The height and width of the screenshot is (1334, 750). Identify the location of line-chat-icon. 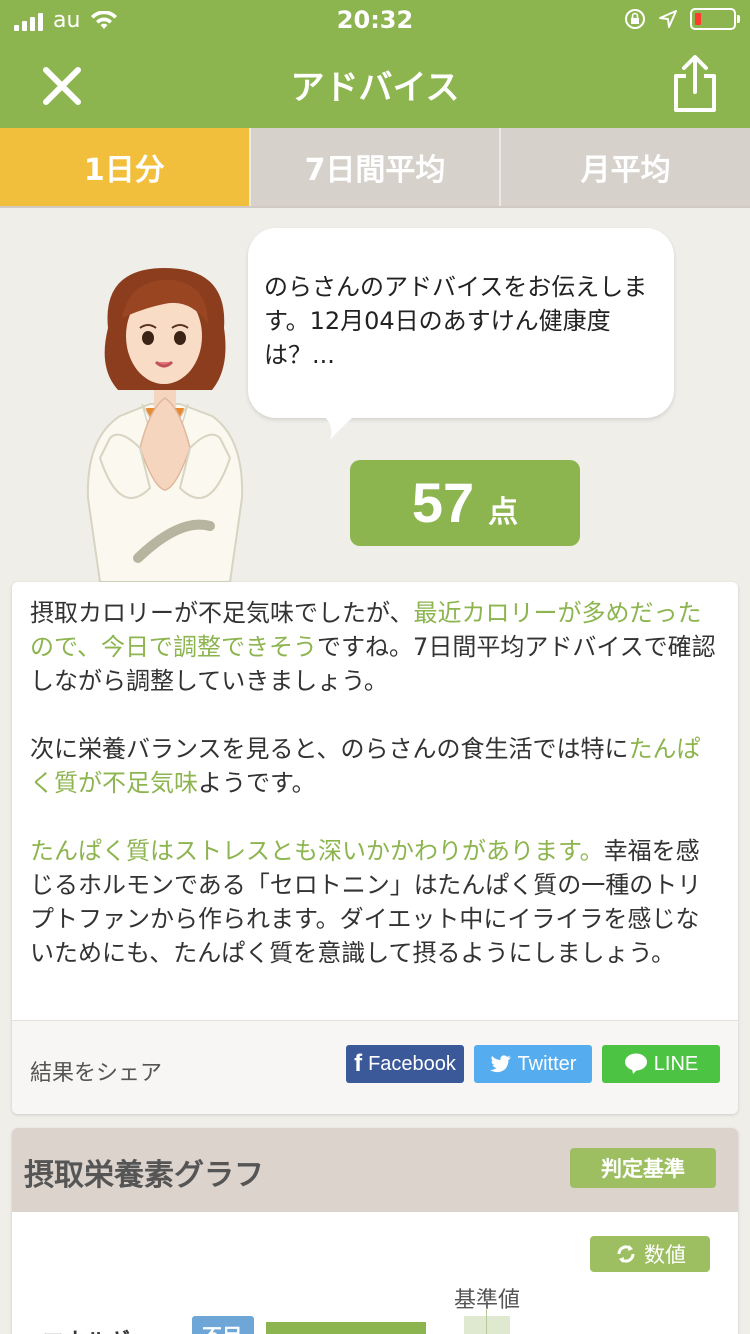
(635, 1063).